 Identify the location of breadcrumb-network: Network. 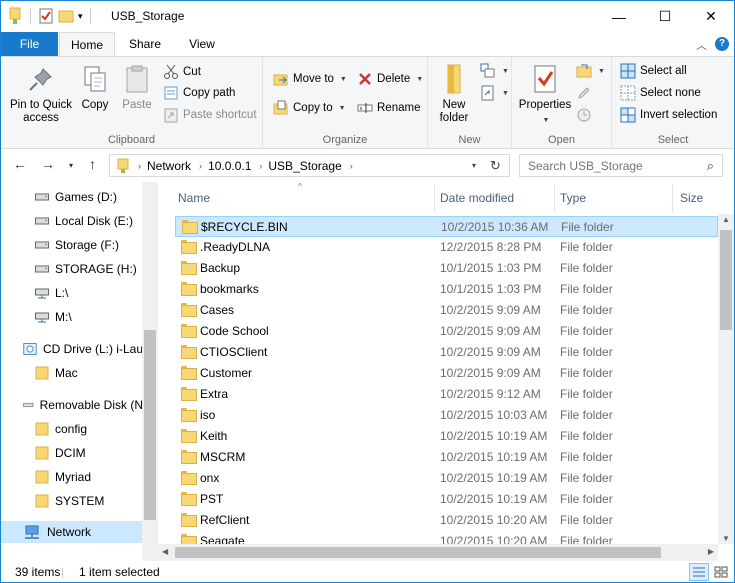
(169, 166).